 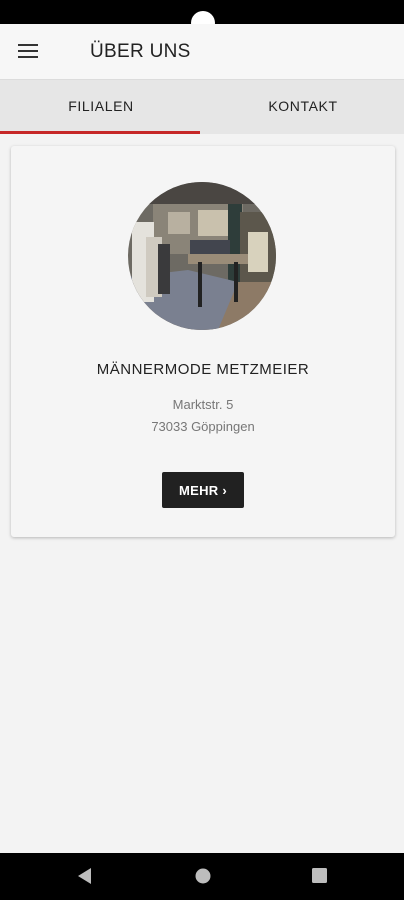 What do you see at coordinates (85, 878) in the screenshot?
I see `back-triangle-icon` at bounding box center [85, 878].